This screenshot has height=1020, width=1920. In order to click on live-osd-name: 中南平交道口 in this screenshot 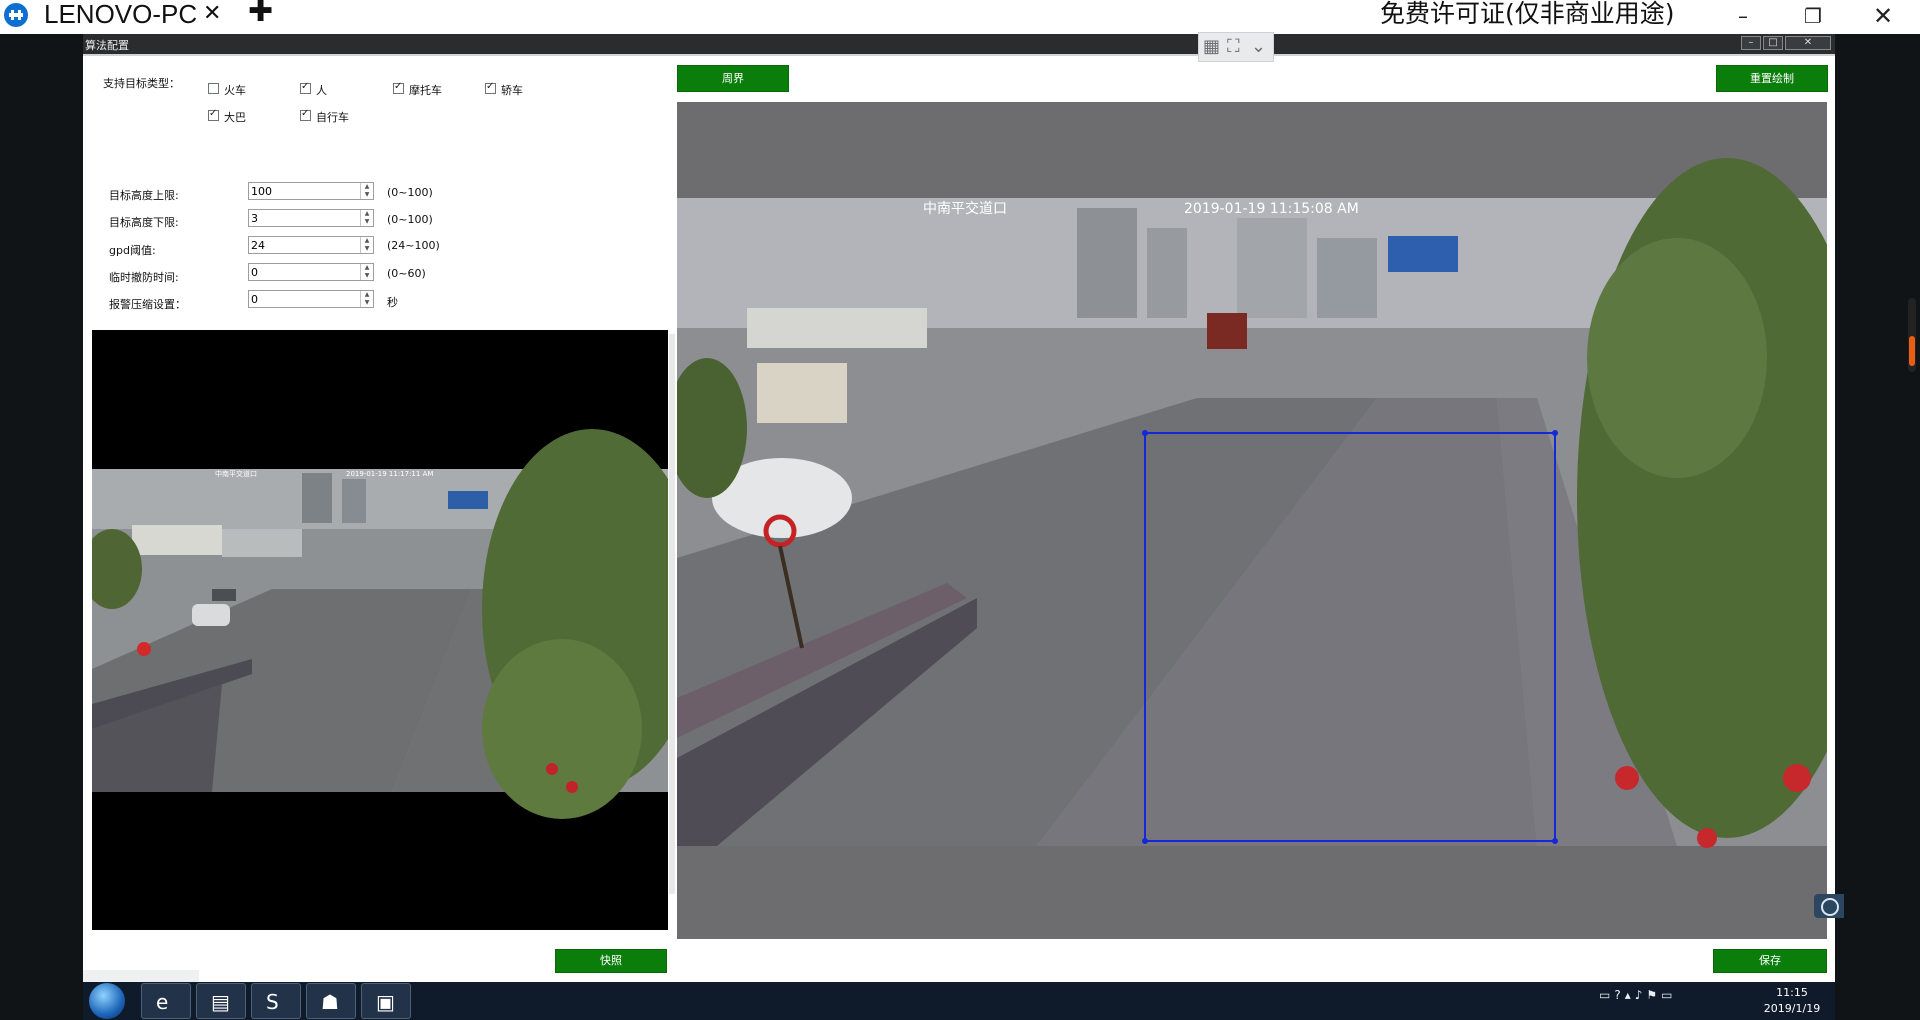, I will do `click(965, 208)`.